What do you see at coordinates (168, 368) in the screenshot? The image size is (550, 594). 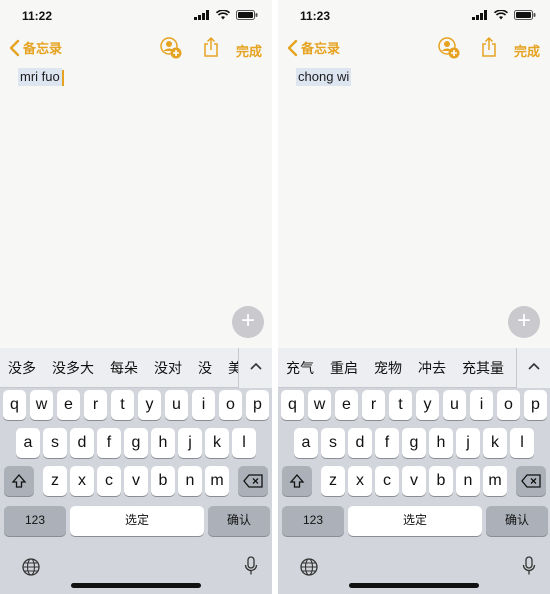 I see `candidate-item: 没对` at bounding box center [168, 368].